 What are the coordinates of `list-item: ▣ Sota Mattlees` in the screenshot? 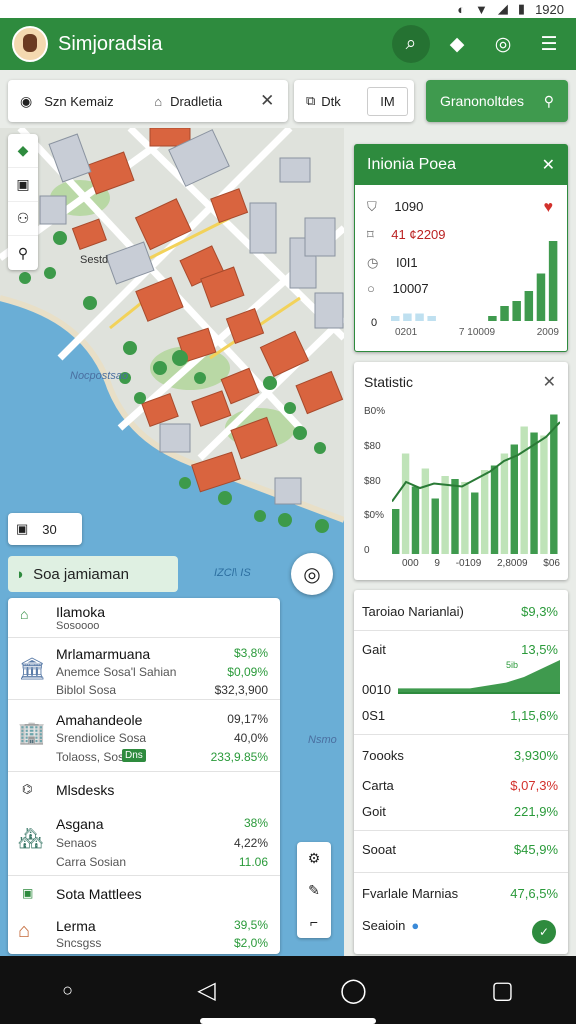 It's located at (144, 894).